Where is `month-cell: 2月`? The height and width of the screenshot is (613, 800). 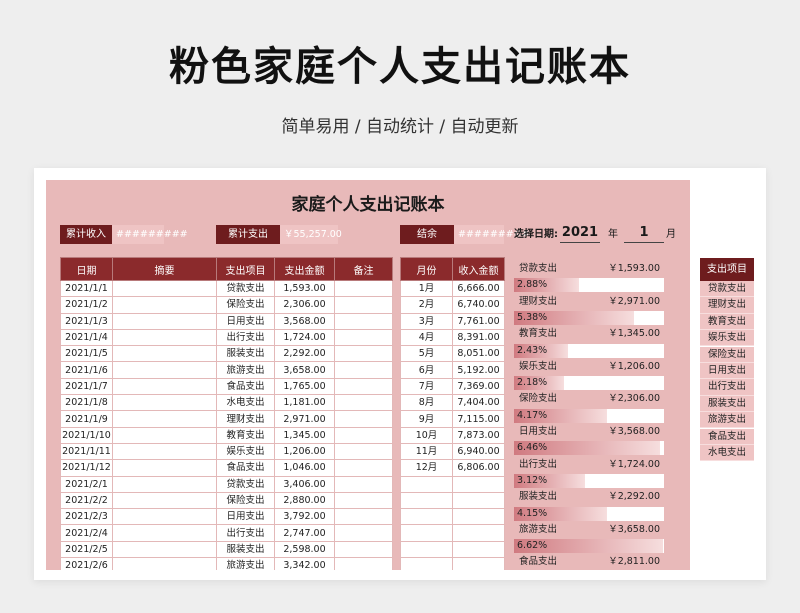
month-cell: 2月 is located at coordinates (426, 305).